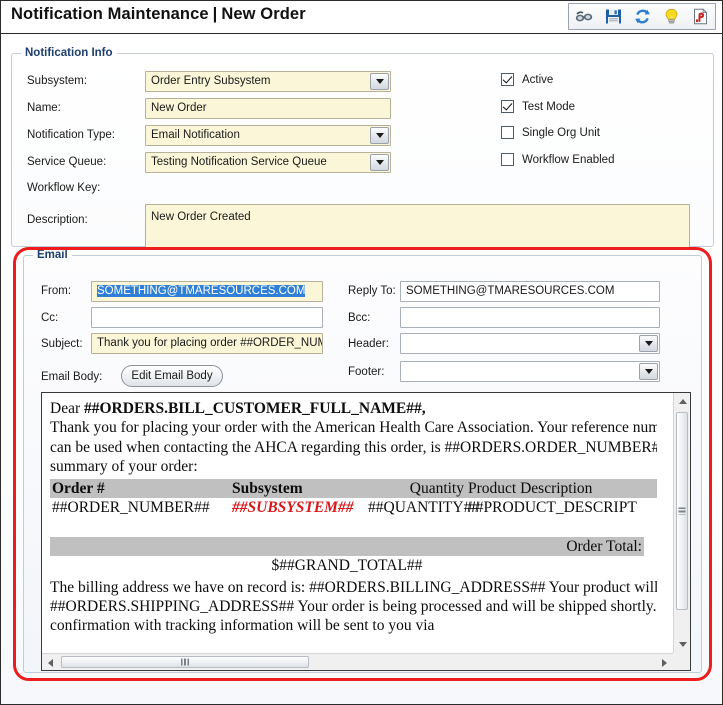 Image resolution: width=723 pixels, height=705 pixels. Describe the element at coordinates (368, 344) in the screenshot. I see `header-label: Header:` at that location.